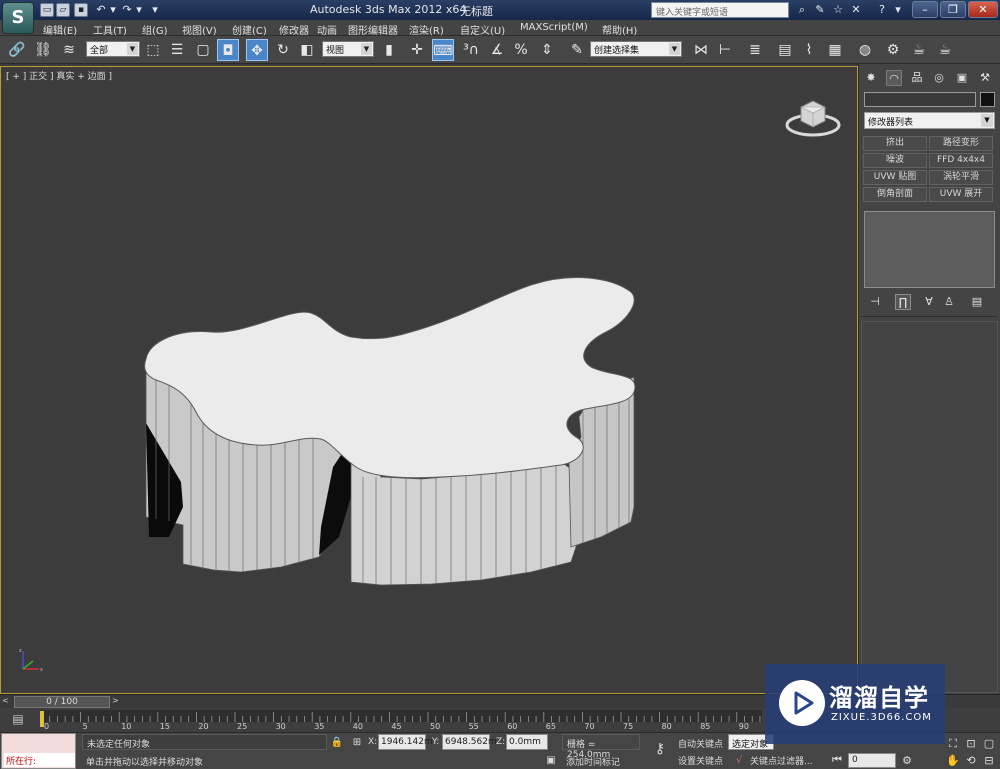 Image resolution: width=1000 pixels, height=769 pixels. What do you see at coordinates (903, 302) in the screenshot?
I see `show-end-result-icon: ∏` at bounding box center [903, 302].